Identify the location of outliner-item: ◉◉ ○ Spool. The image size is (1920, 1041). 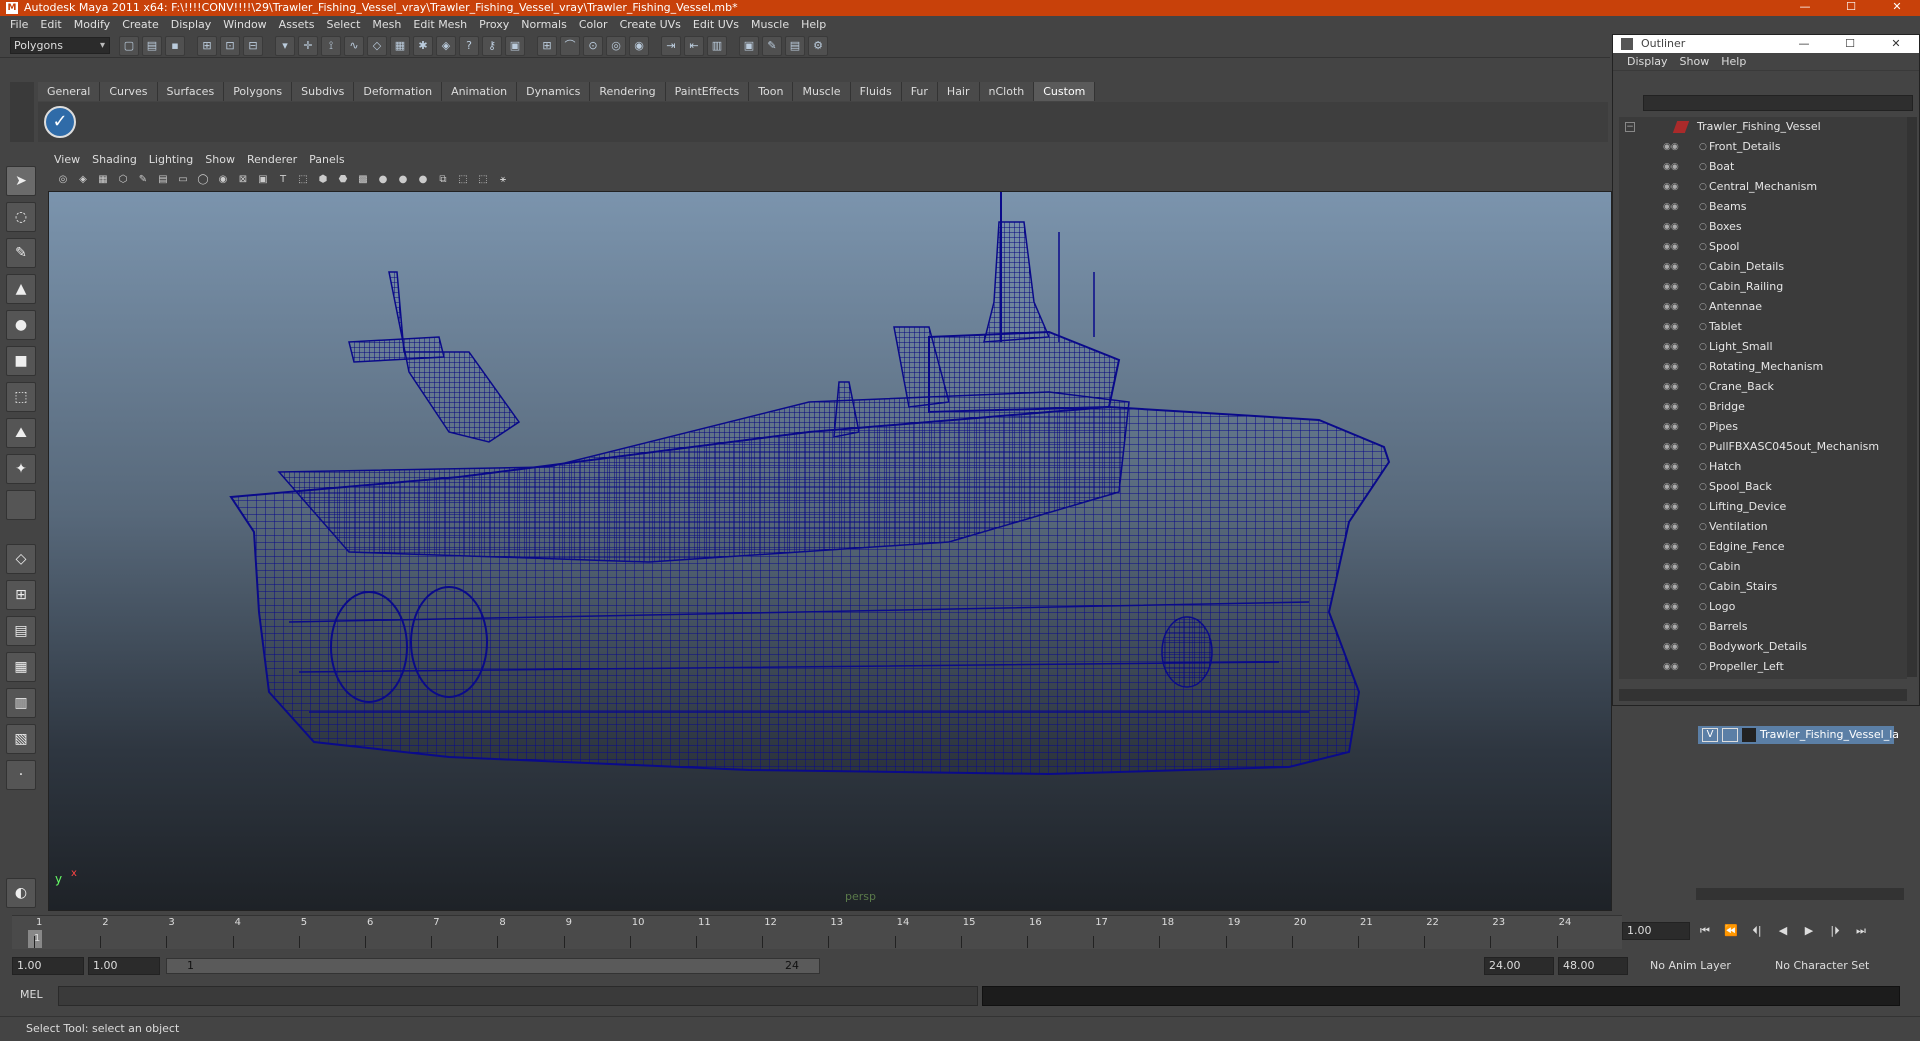
(1763, 247).